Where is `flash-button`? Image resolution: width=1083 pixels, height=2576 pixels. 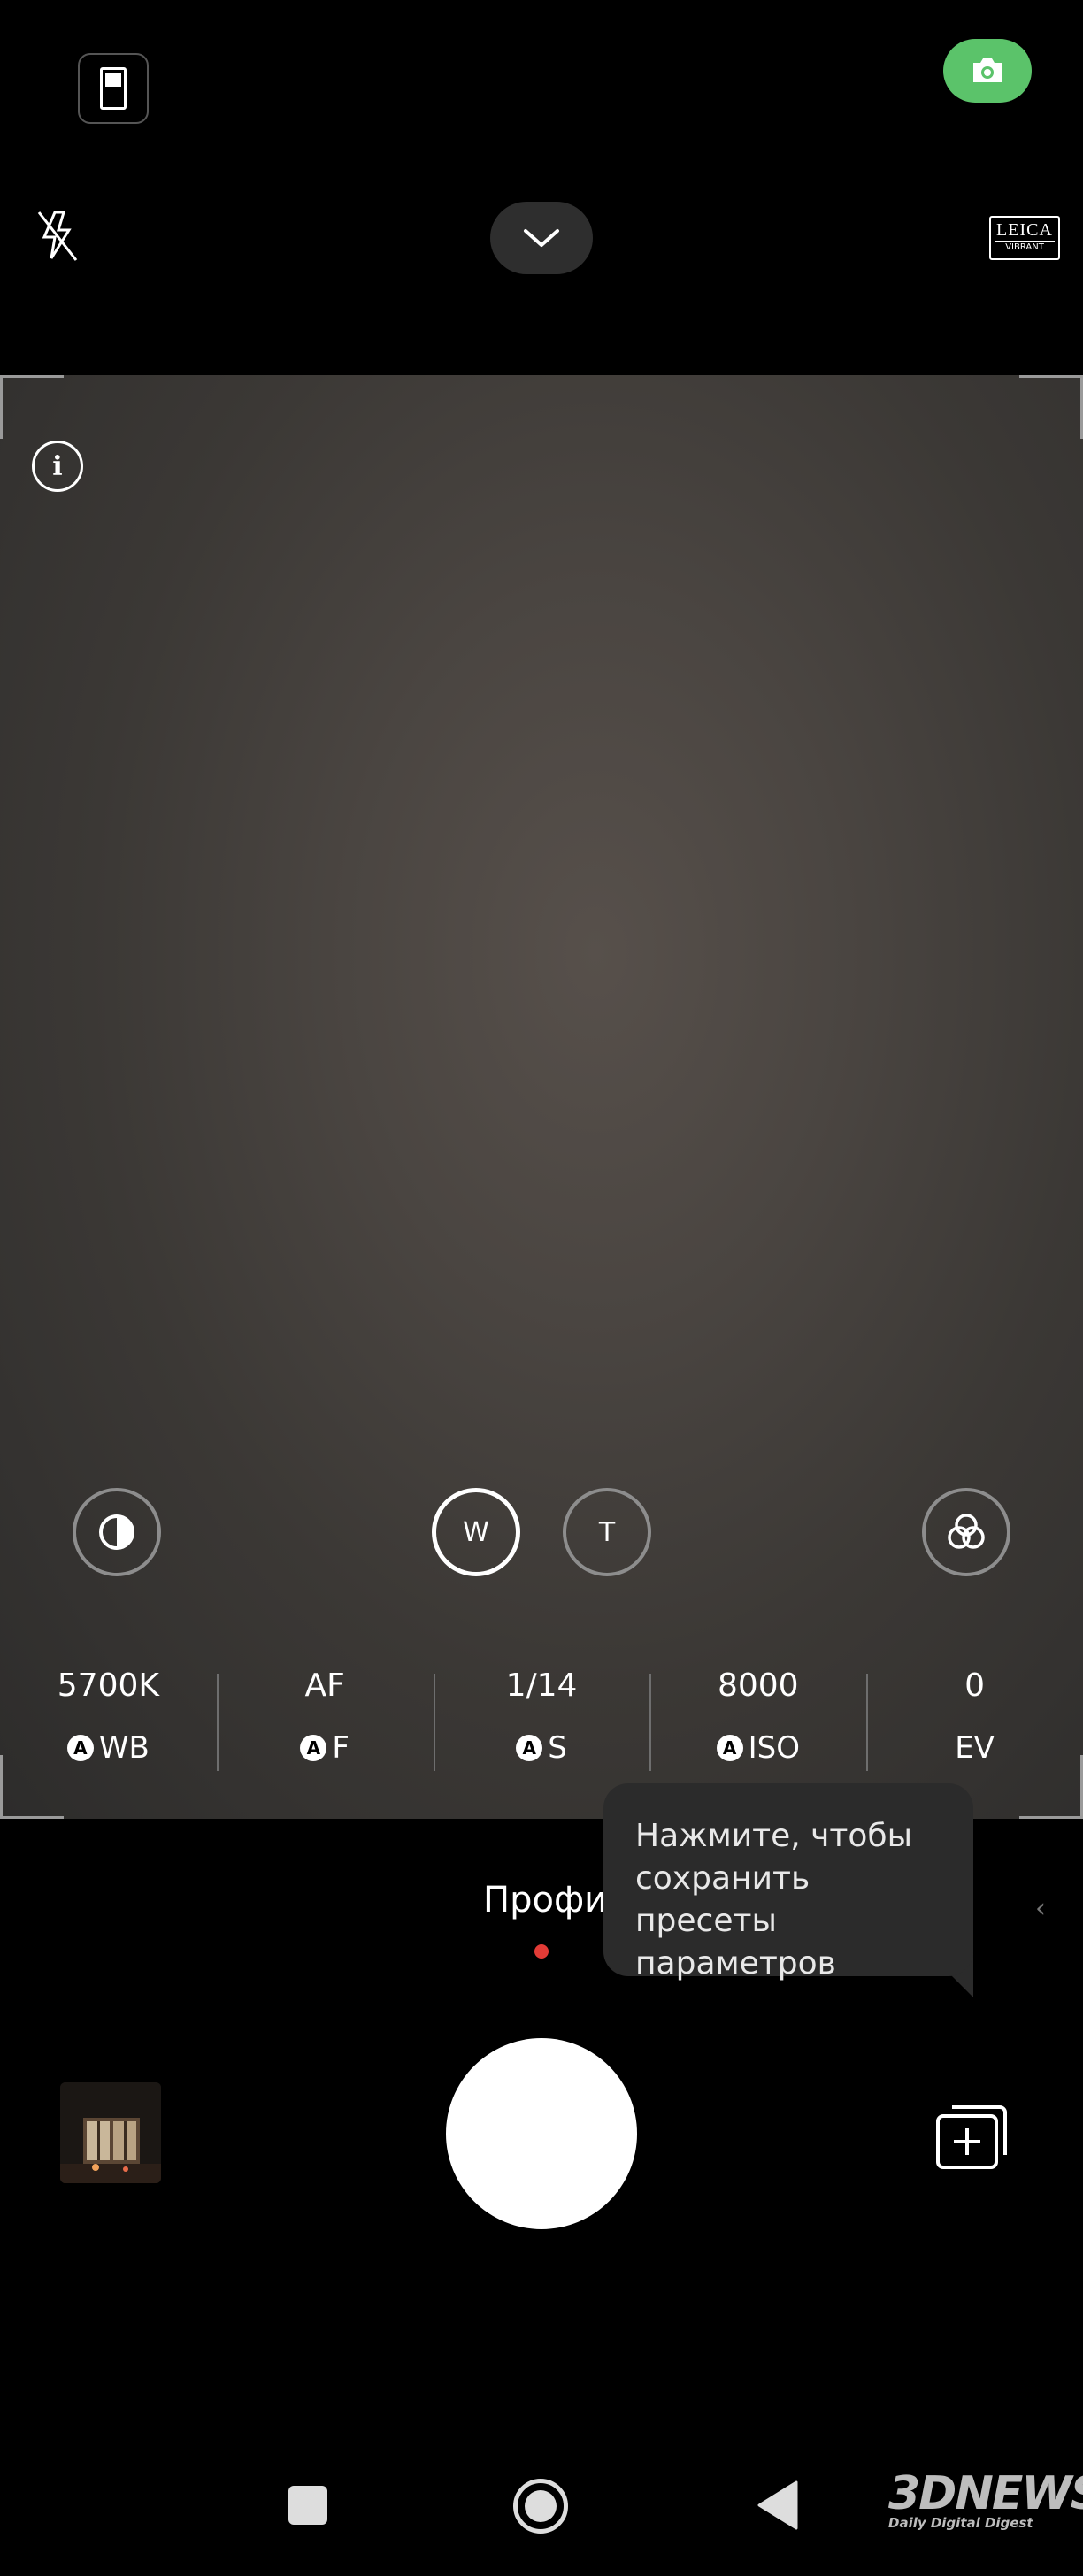 flash-button is located at coordinates (58, 235).